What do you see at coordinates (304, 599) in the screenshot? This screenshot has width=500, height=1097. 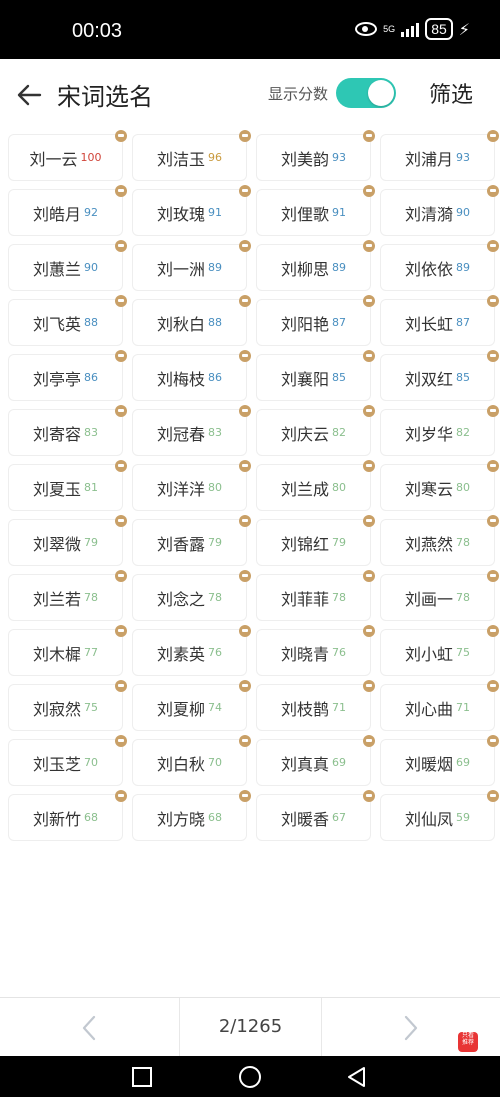 I see `name-text: 刘菲菲` at bounding box center [304, 599].